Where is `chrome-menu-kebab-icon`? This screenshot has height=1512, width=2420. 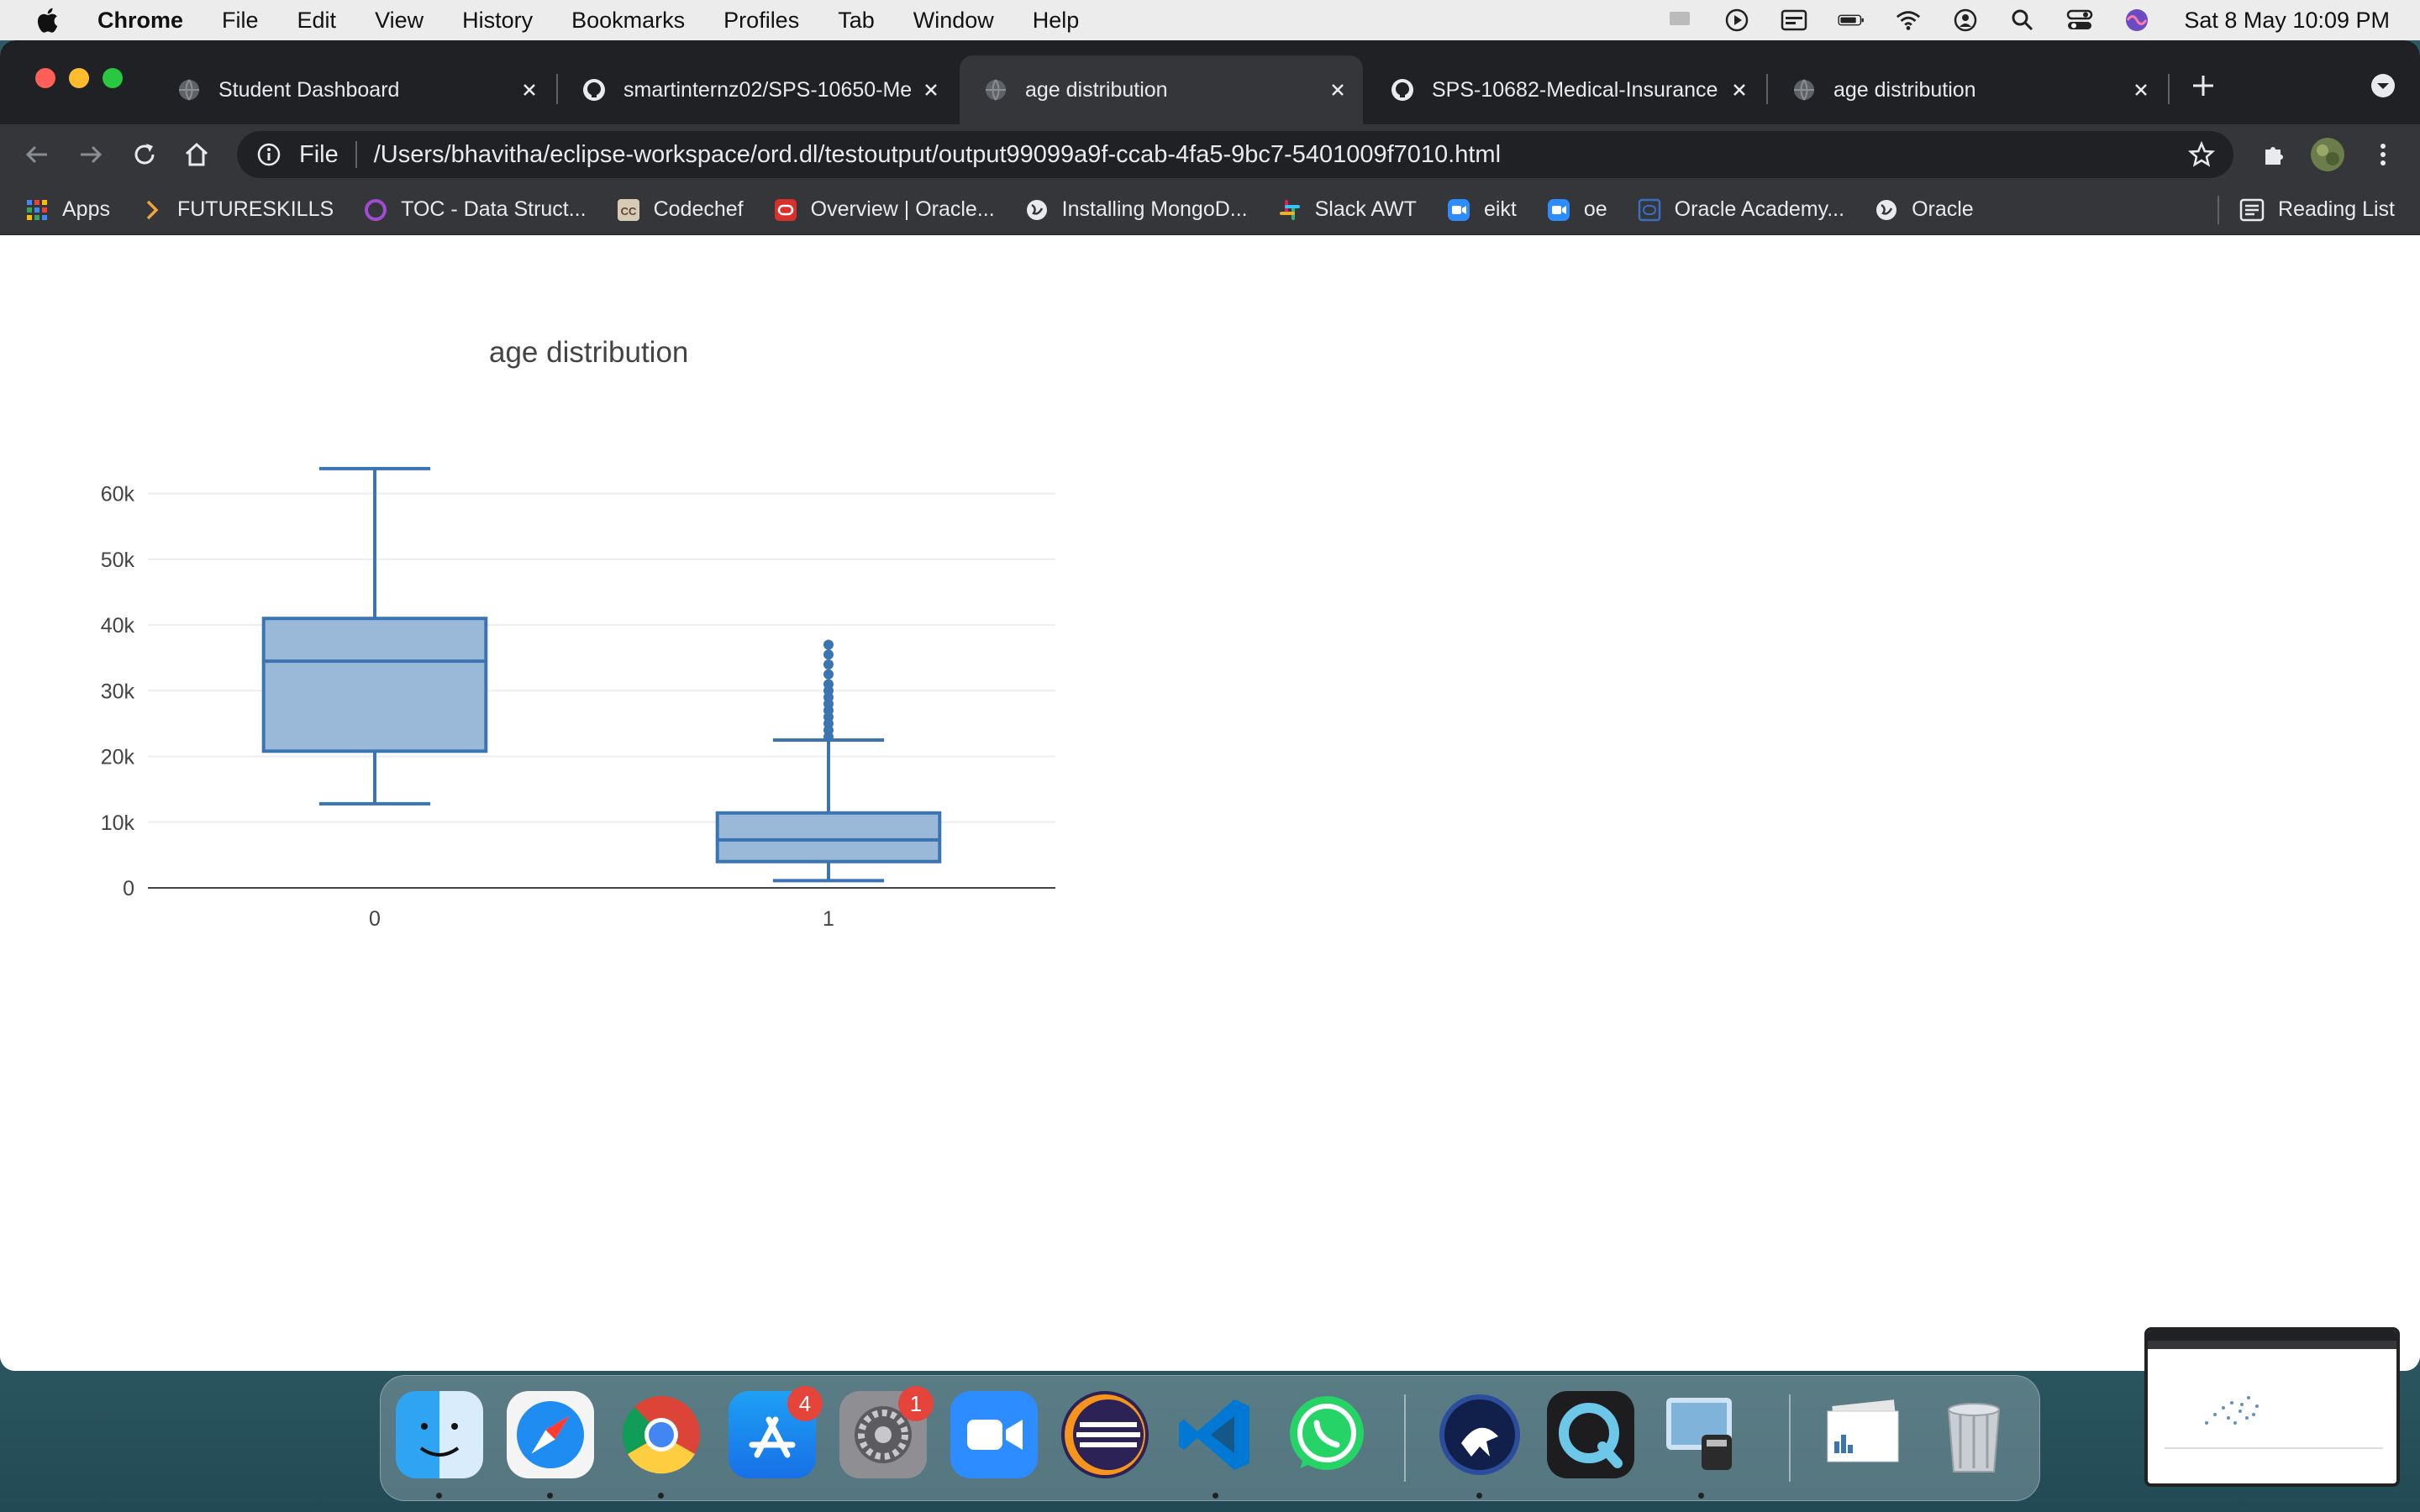 chrome-menu-kebab-icon is located at coordinates (2384, 154).